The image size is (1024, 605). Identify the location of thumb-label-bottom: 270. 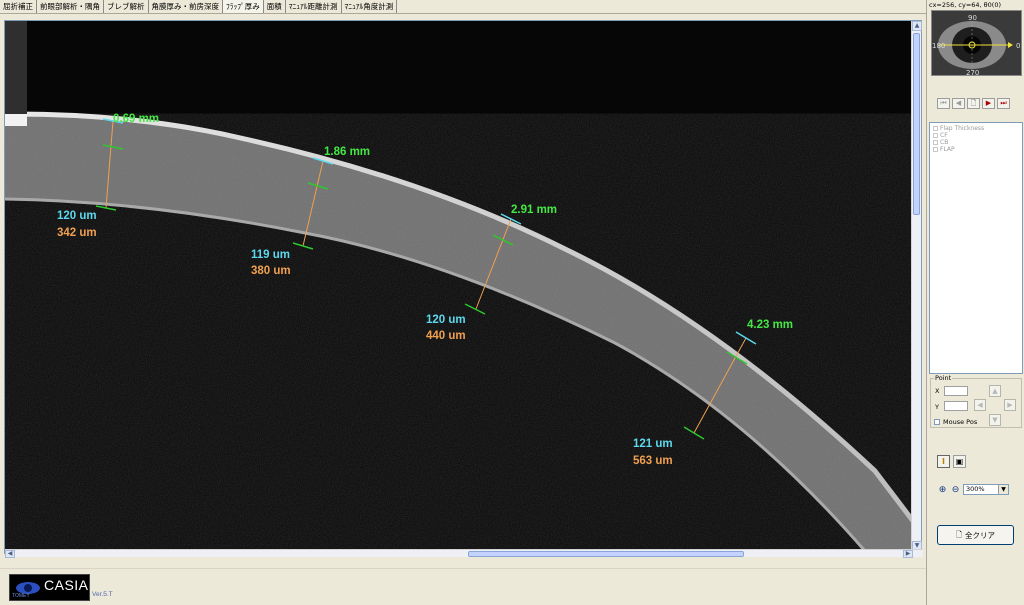
(972, 72).